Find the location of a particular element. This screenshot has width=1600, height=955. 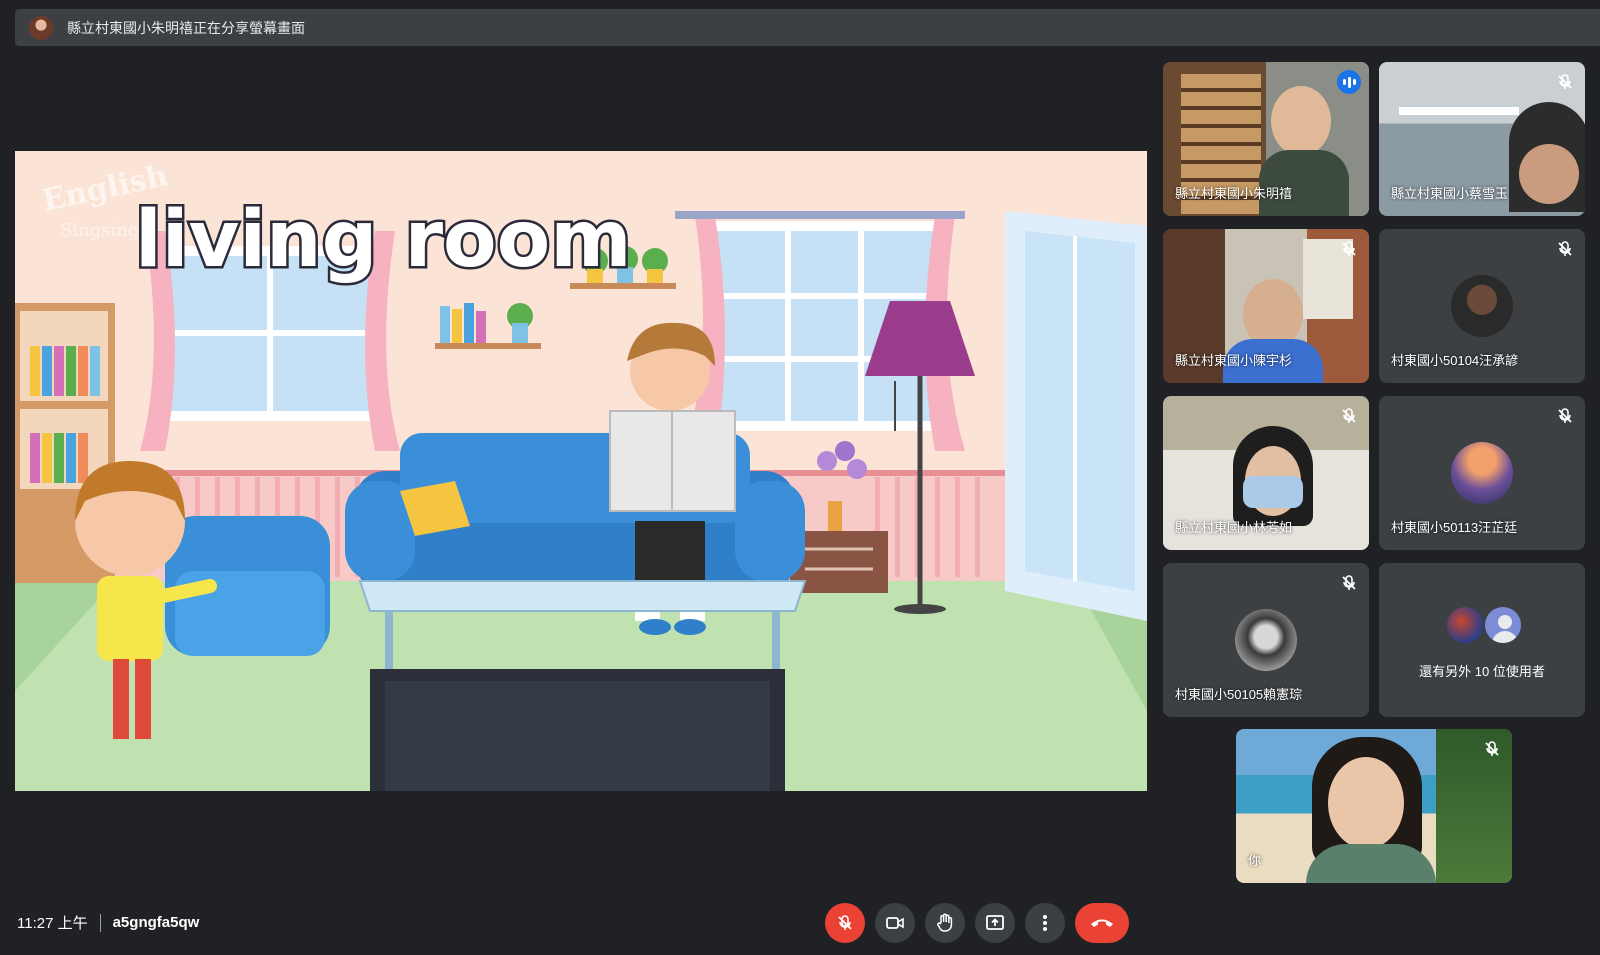

participant-tile: 村東國小50113汪芷廷 is located at coordinates (1482, 473).